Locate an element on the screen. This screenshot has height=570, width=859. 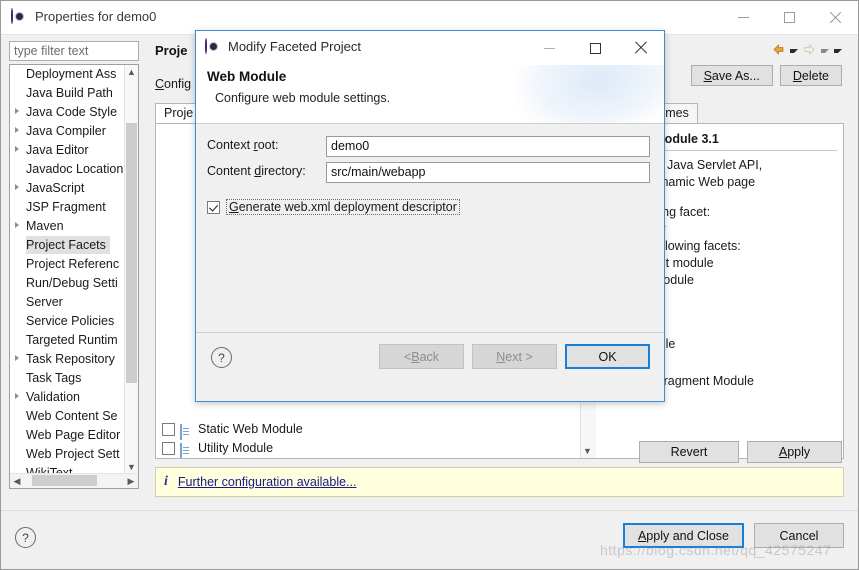
sidebar-item-java-code-style: Java Code Style is located at coordinates (68, 112).